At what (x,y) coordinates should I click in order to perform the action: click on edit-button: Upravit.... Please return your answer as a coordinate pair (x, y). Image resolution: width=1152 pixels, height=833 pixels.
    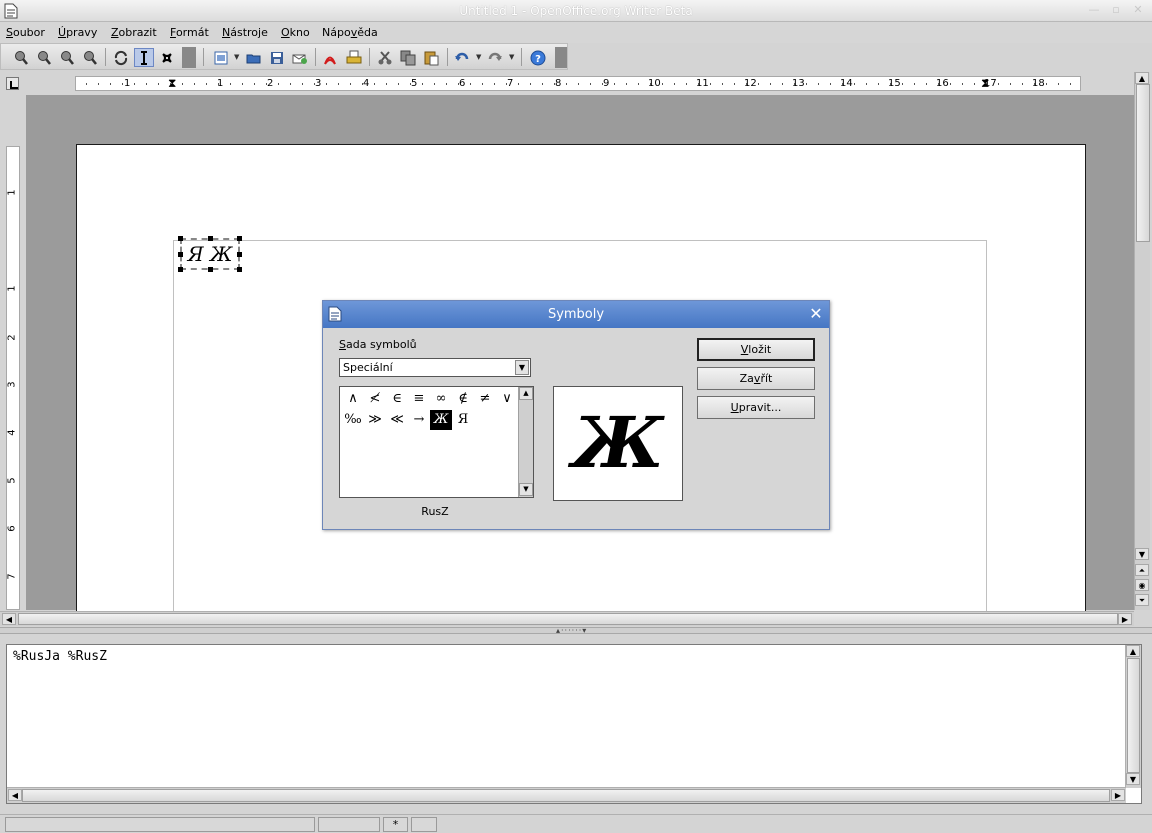
    Looking at the image, I should click on (756, 407).